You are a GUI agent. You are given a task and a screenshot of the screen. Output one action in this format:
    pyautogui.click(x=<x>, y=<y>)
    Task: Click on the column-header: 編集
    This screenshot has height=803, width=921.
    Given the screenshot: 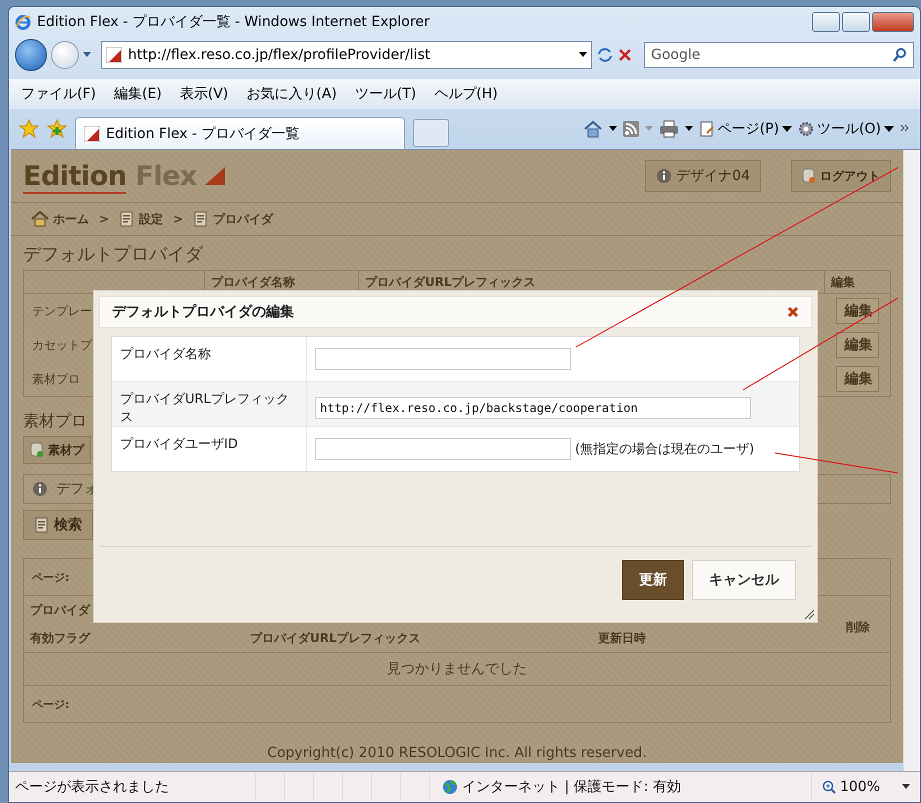 What is the action you would take?
    pyautogui.click(x=857, y=282)
    